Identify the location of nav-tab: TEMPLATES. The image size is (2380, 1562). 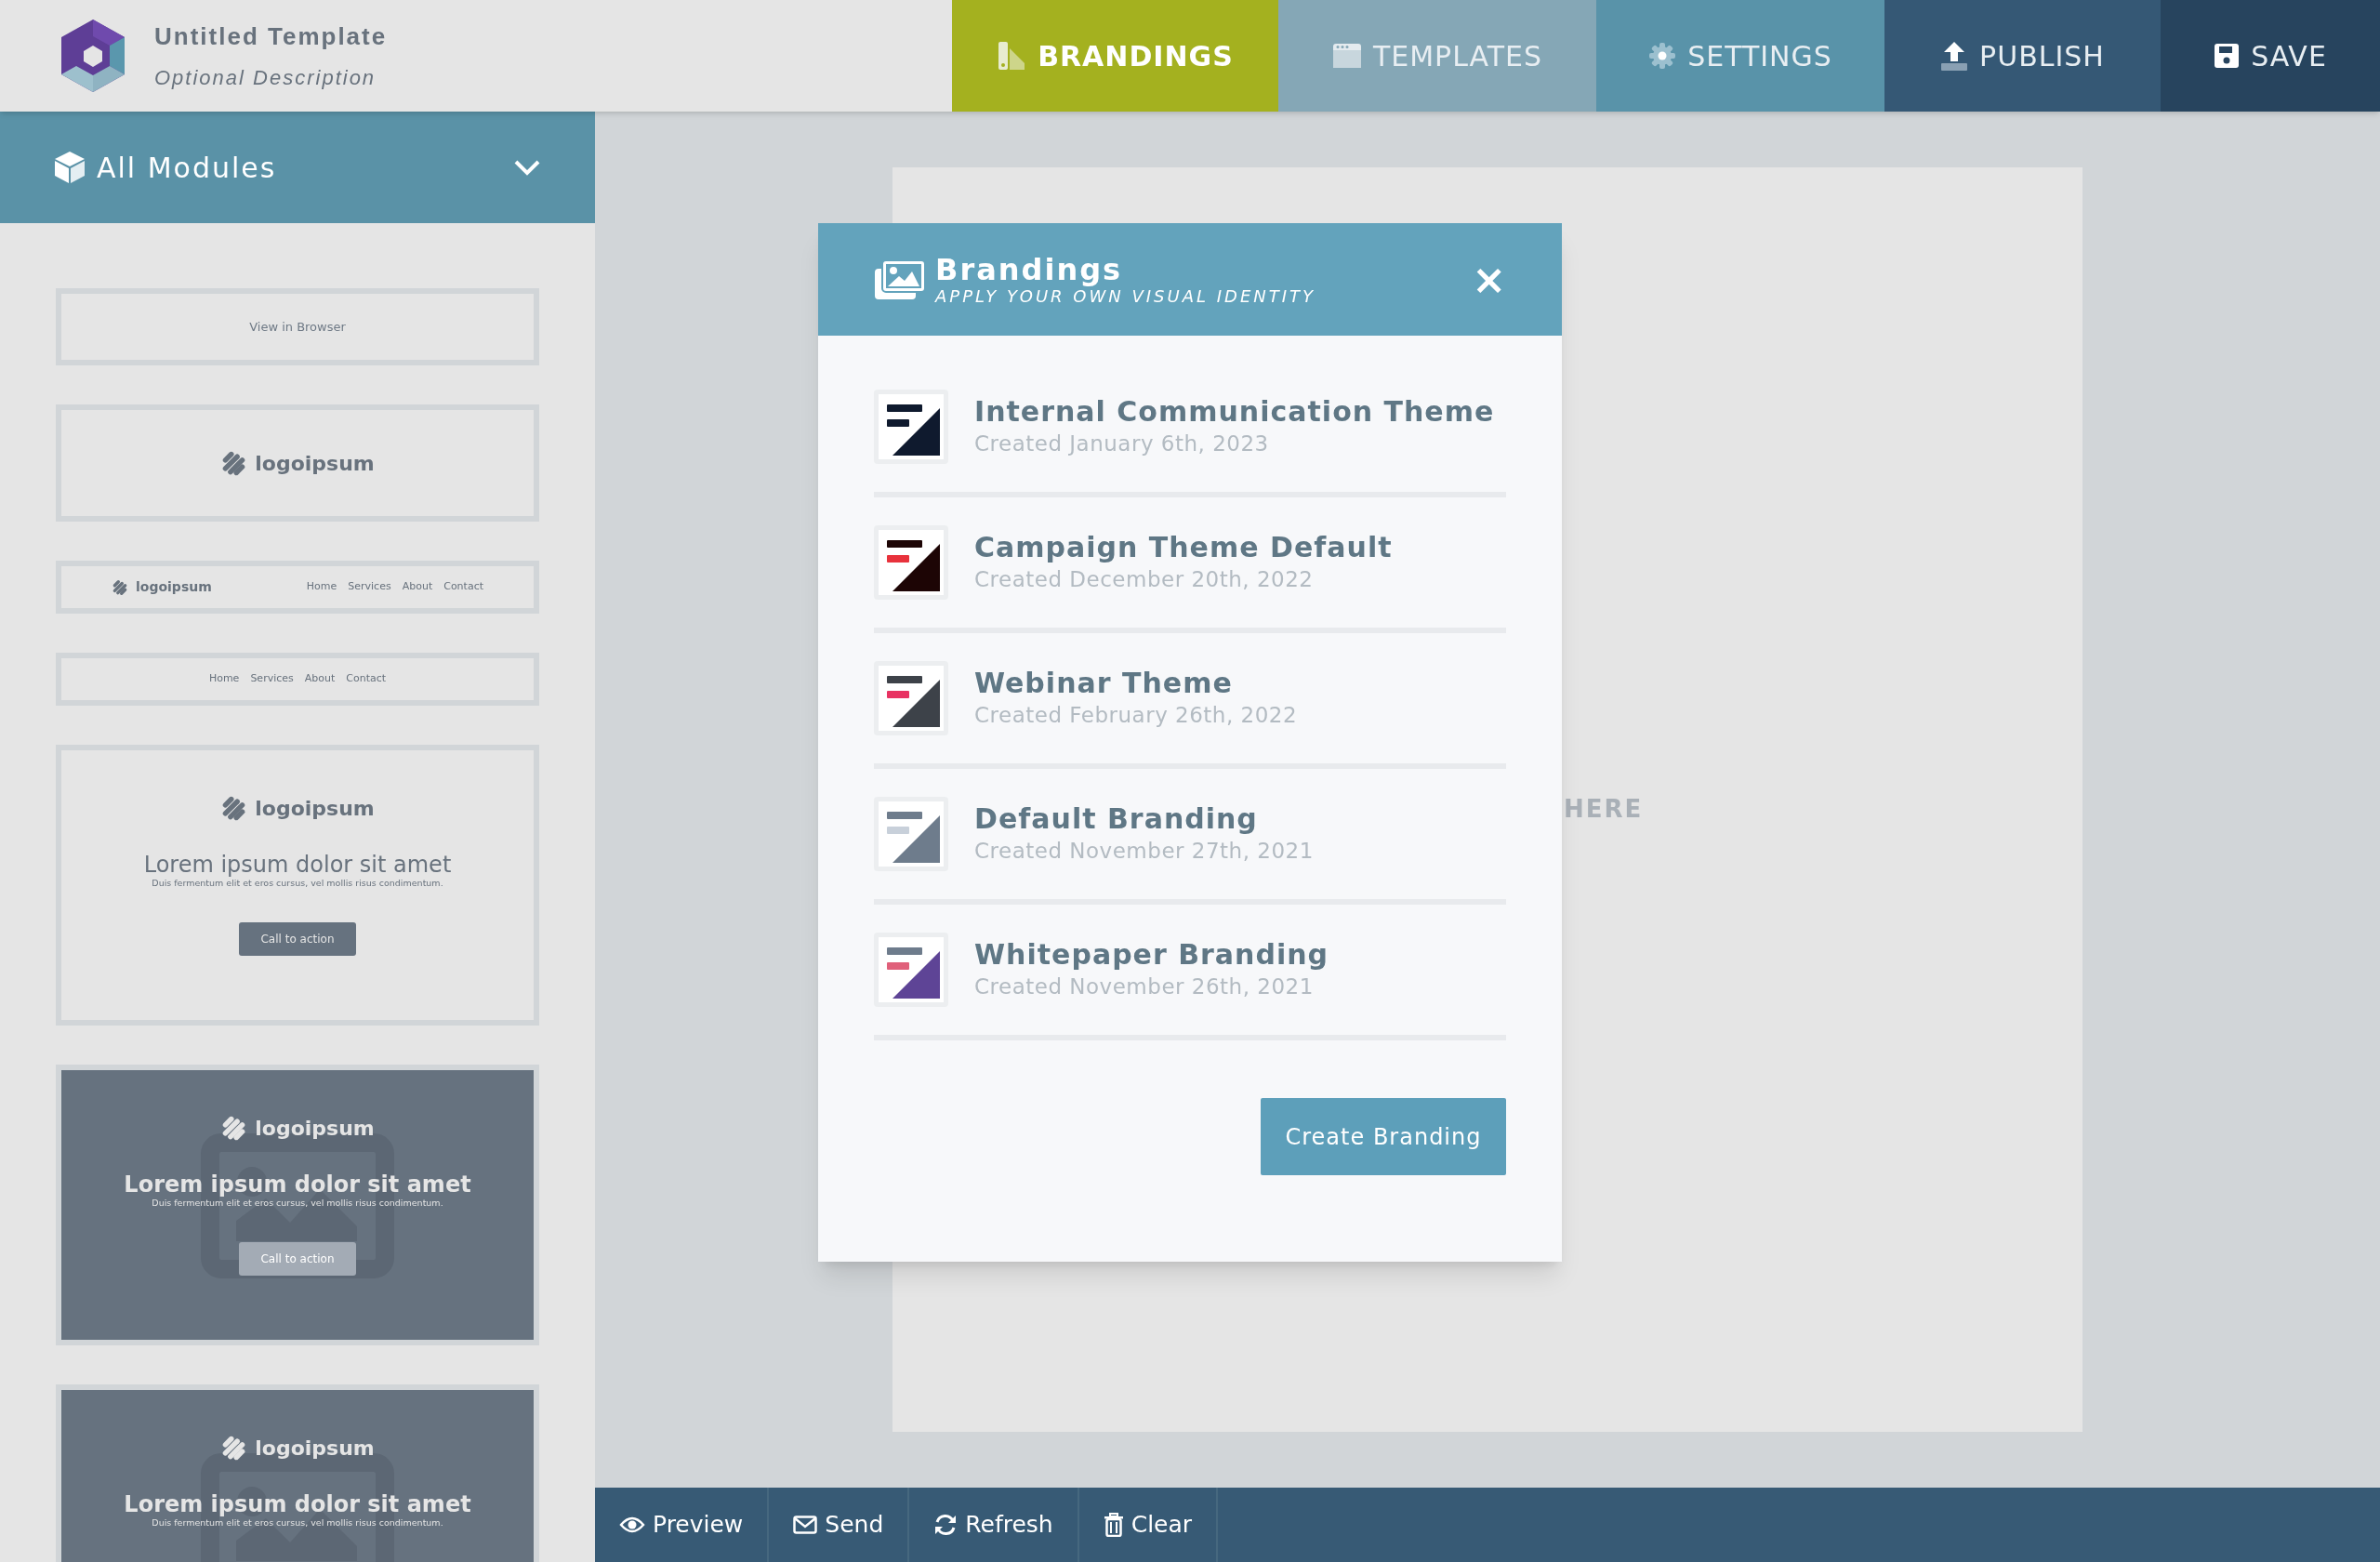
(1437, 56).